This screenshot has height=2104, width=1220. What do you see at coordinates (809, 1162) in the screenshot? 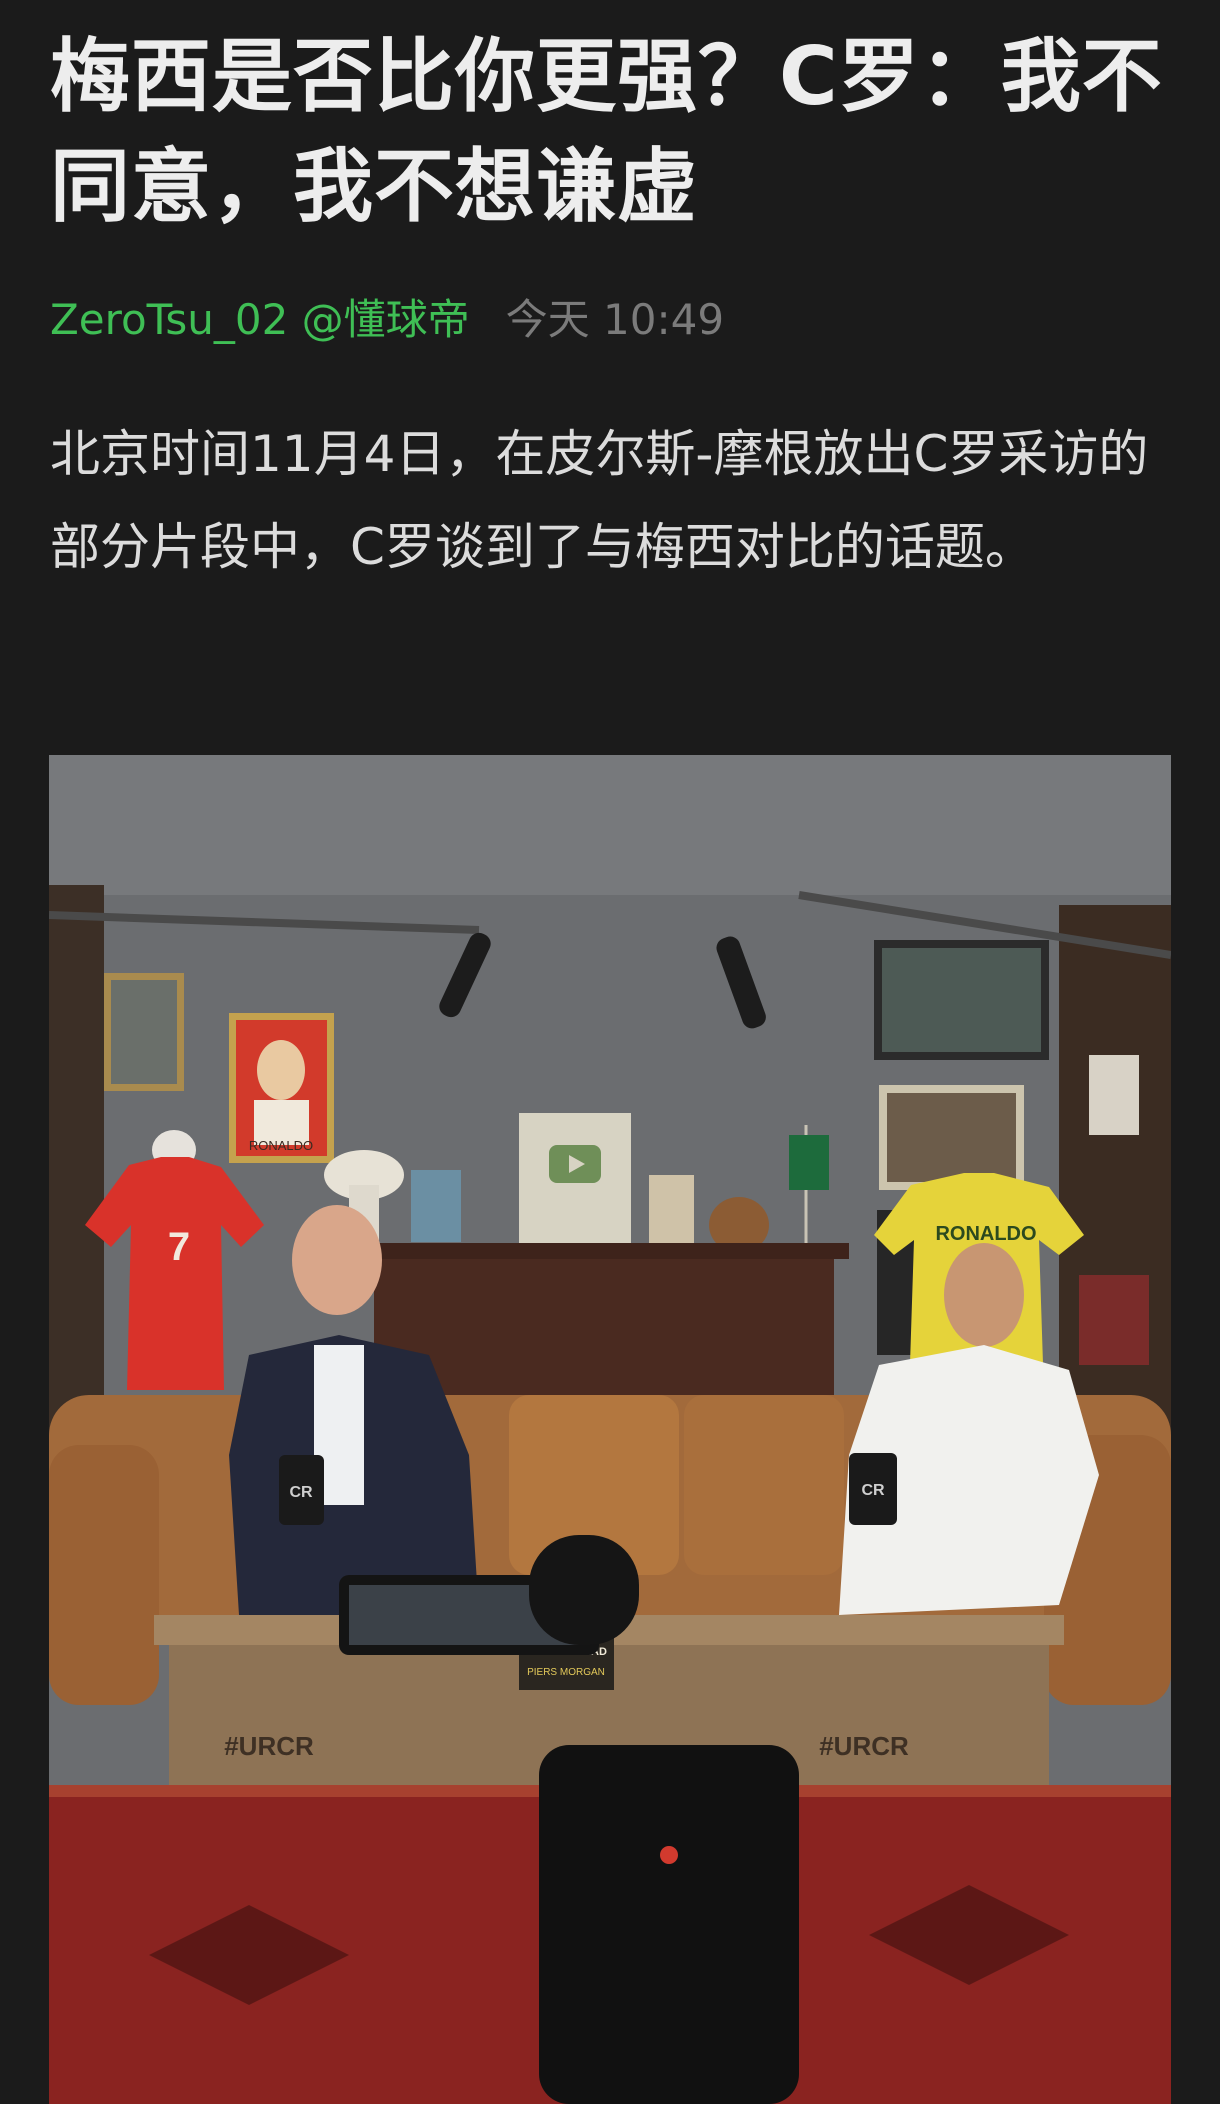
I see `saudi-flag` at bounding box center [809, 1162].